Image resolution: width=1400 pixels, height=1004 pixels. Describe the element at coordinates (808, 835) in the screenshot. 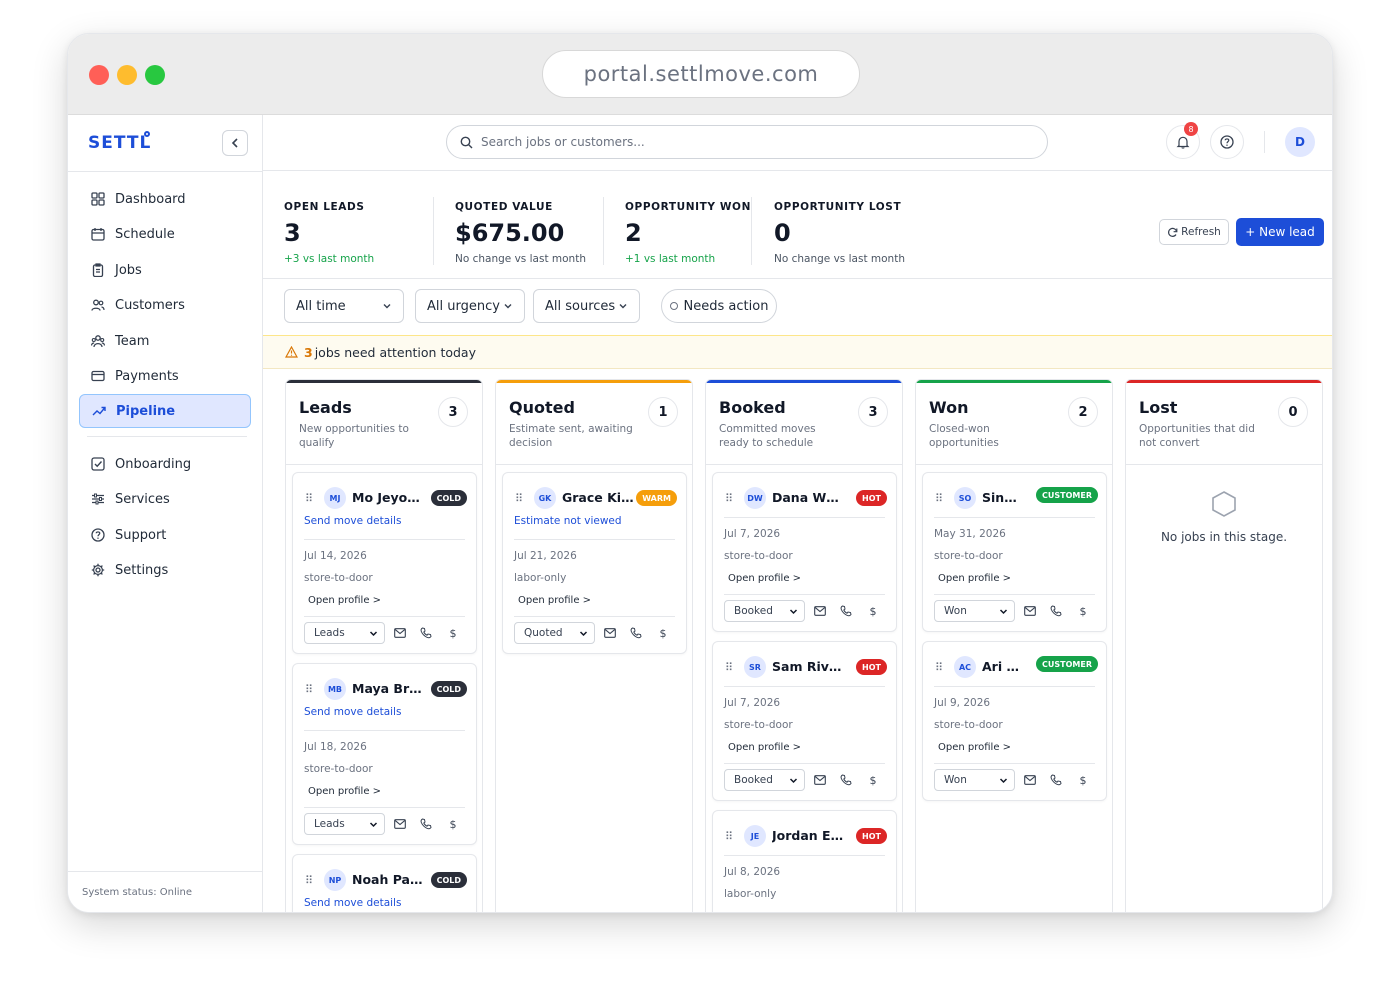

I see `customer-name: Jordan Ellis` at that location.